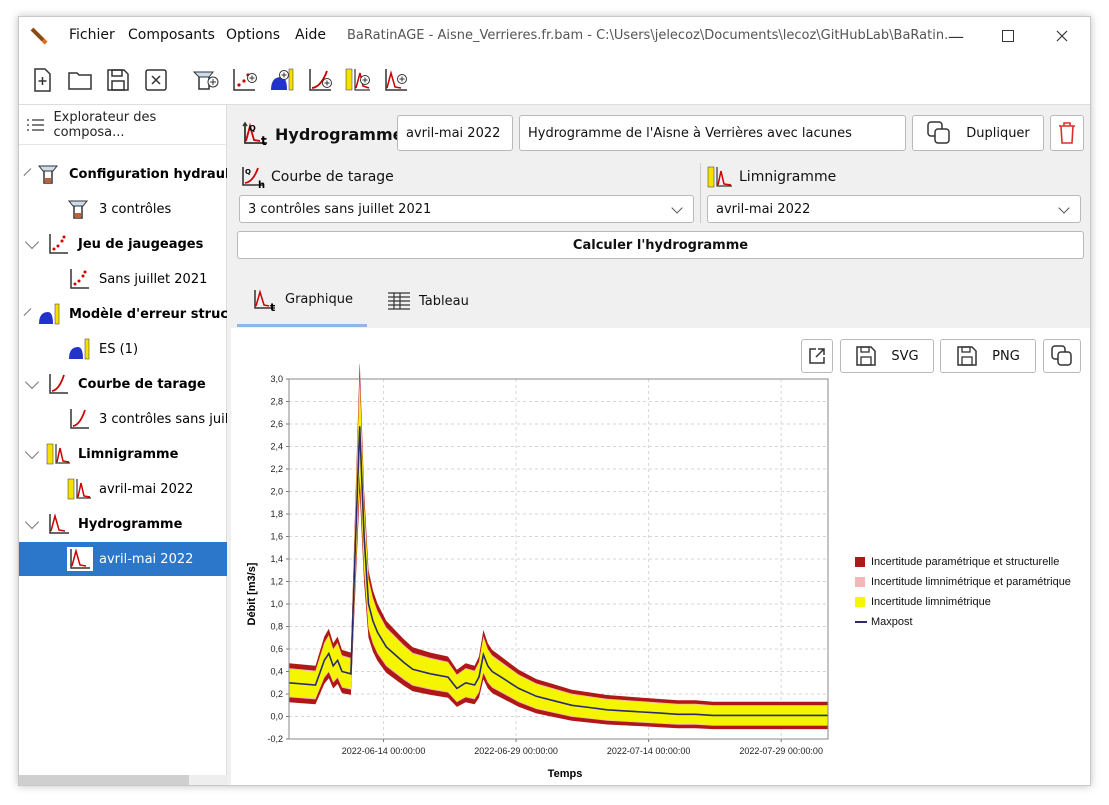 The height and width of the screenshot is (805, 1109). I want to click on hydrograph-icon: t, so click(264, 300).